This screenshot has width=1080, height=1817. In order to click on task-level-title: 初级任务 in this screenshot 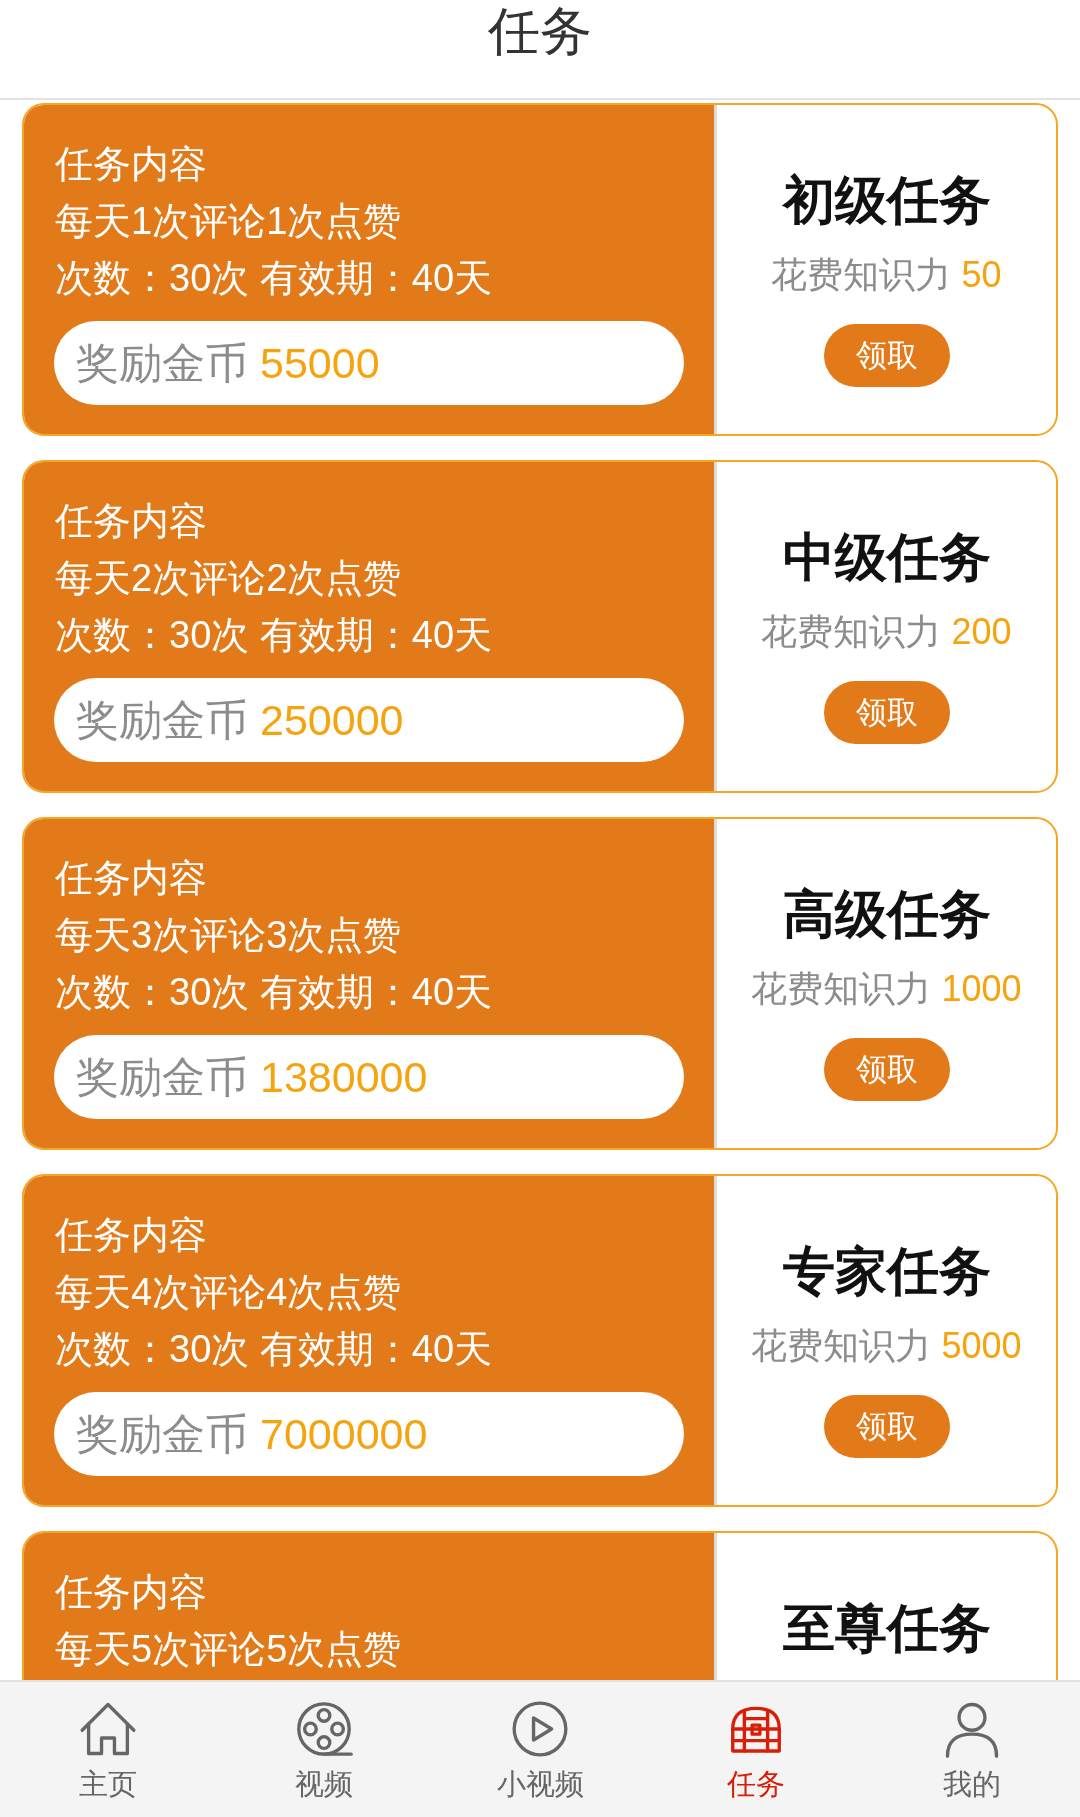, I will do `click(886, 200)`.